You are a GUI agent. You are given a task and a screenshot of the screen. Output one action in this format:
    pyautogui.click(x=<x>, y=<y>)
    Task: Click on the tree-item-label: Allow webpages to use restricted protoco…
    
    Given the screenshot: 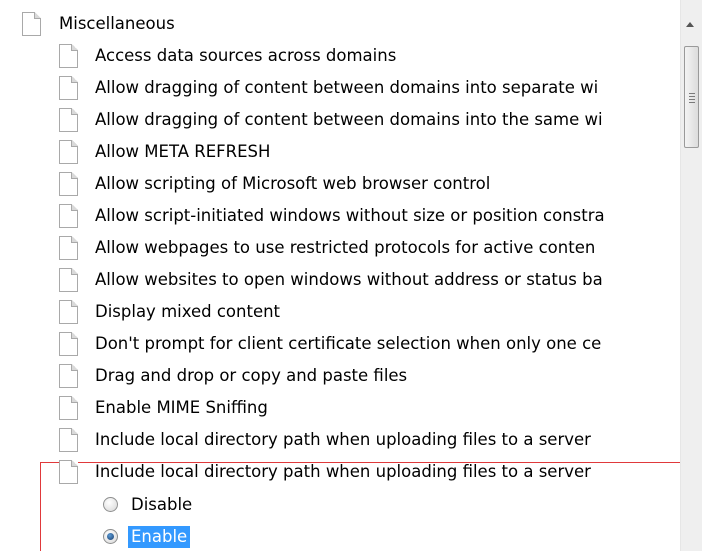 What is the action you would take?
    pyautogui.click(x=345, y=247)
    